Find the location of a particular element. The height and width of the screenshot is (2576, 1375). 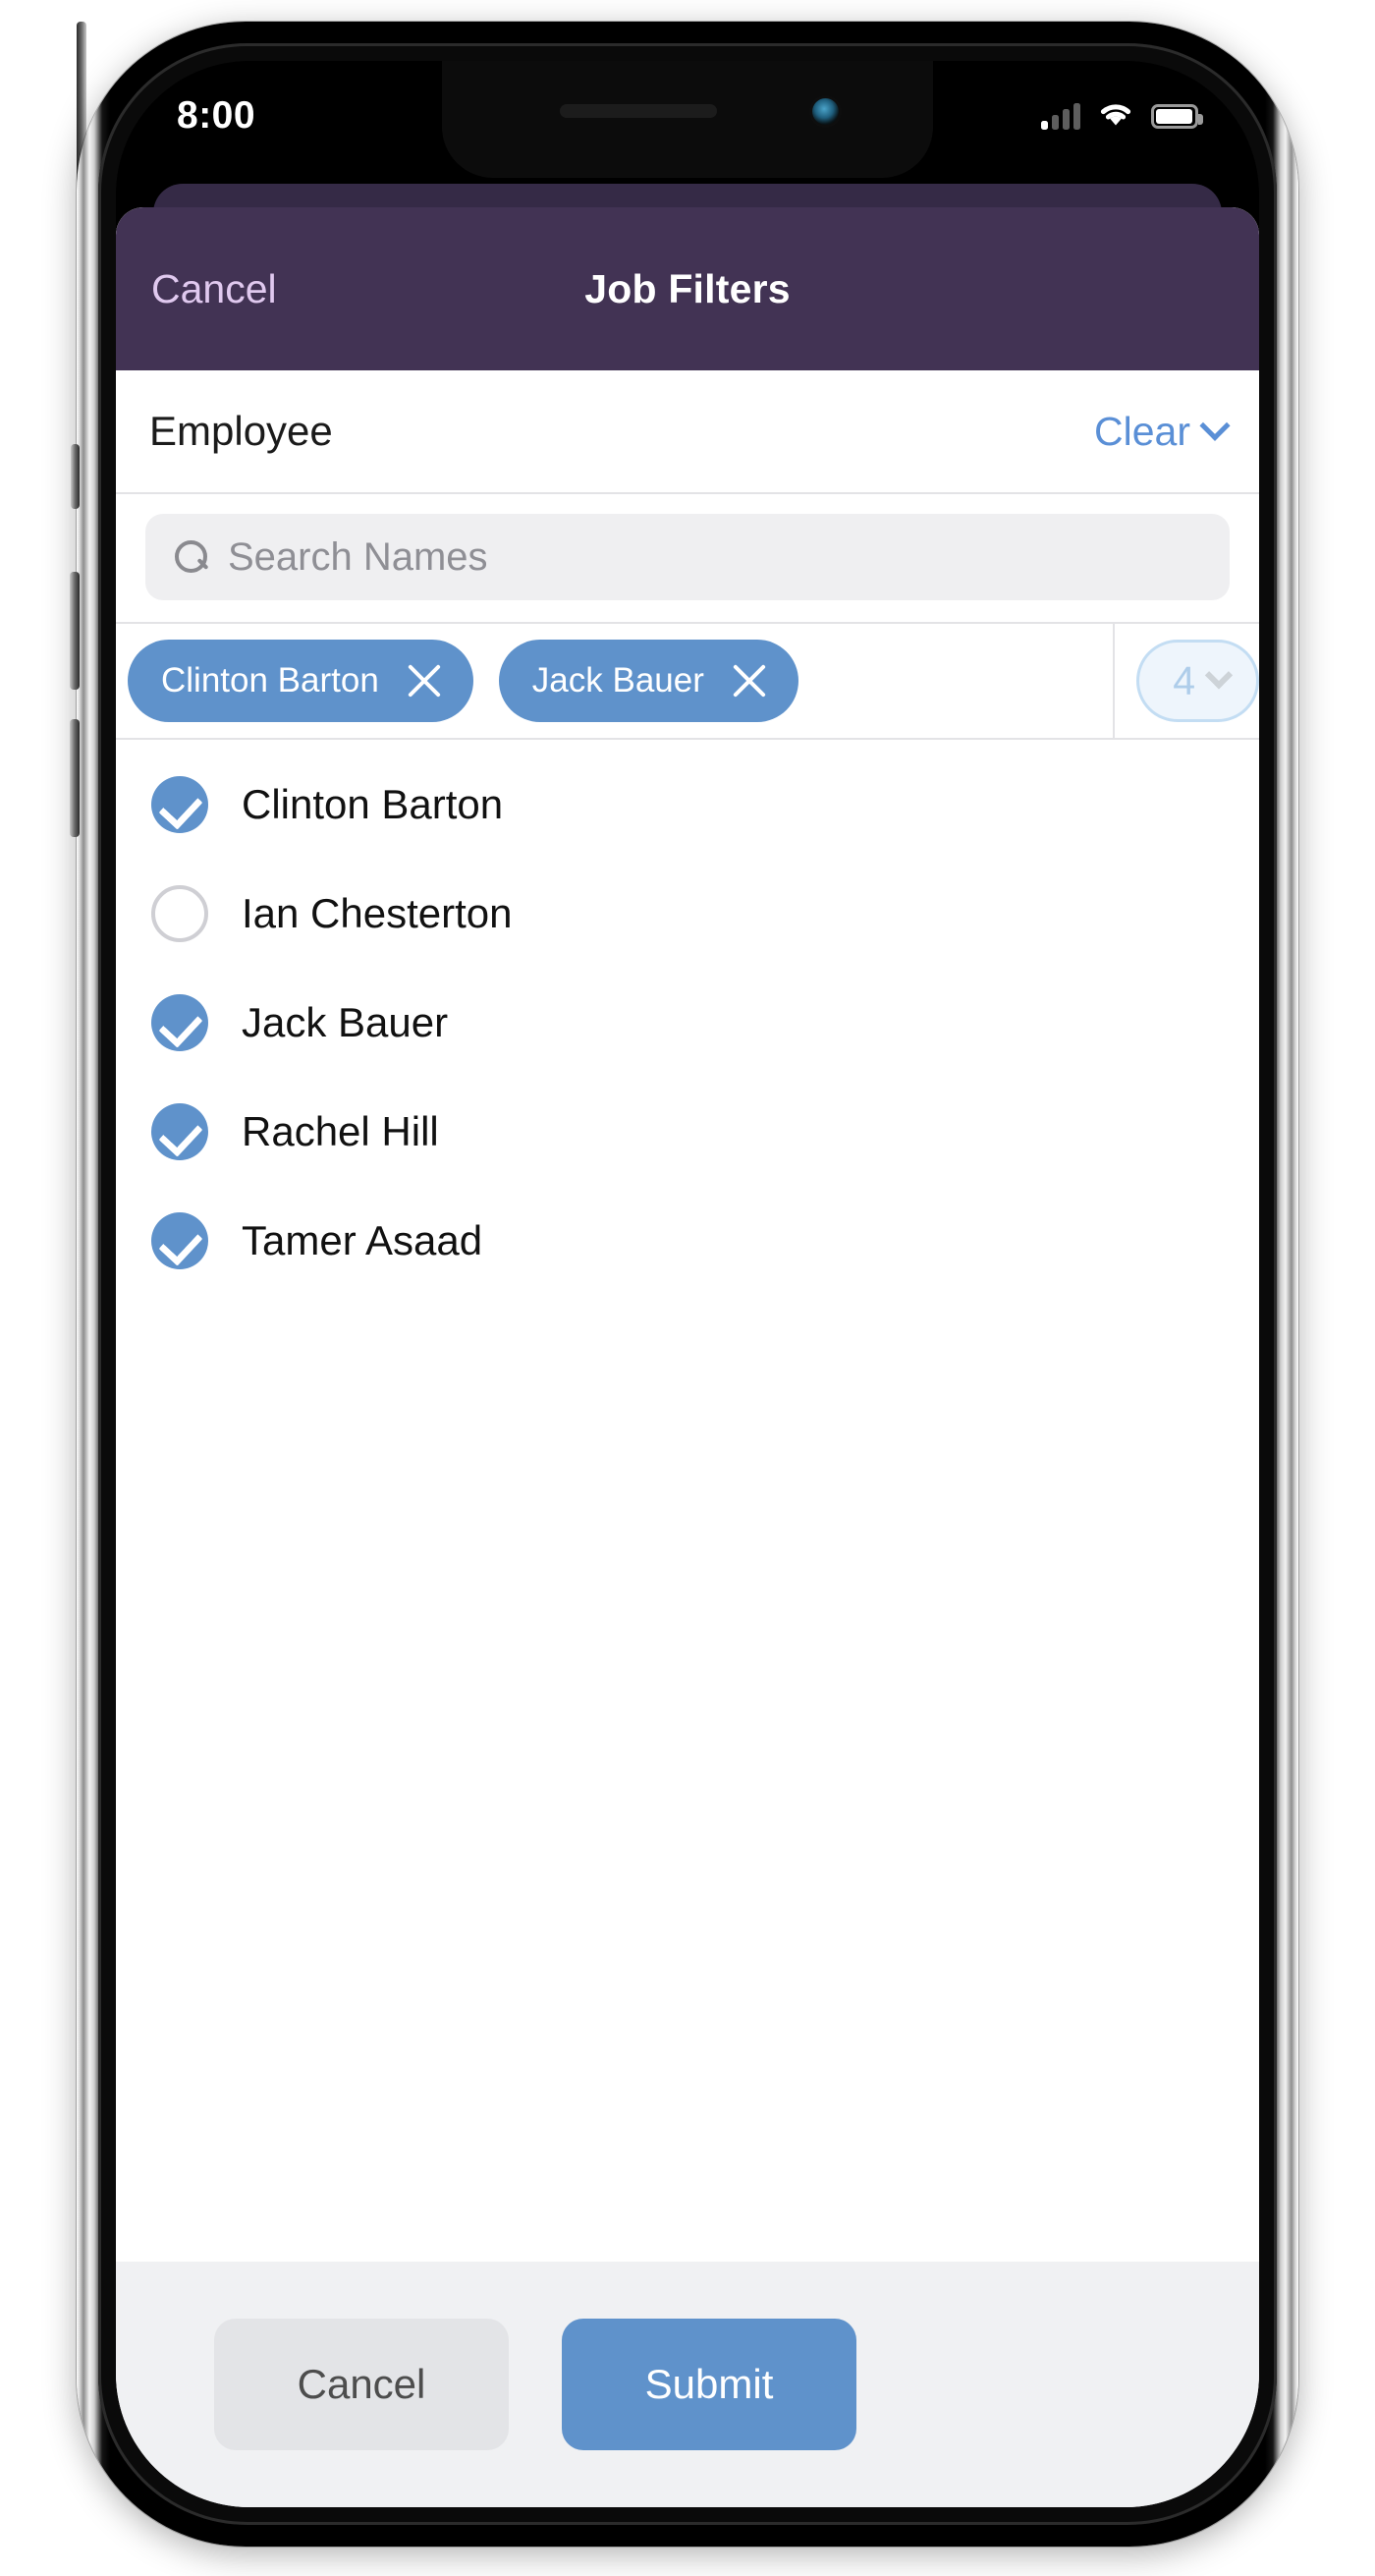

list-item-label: Ian Chesterton is located at coordinates (377, 912).